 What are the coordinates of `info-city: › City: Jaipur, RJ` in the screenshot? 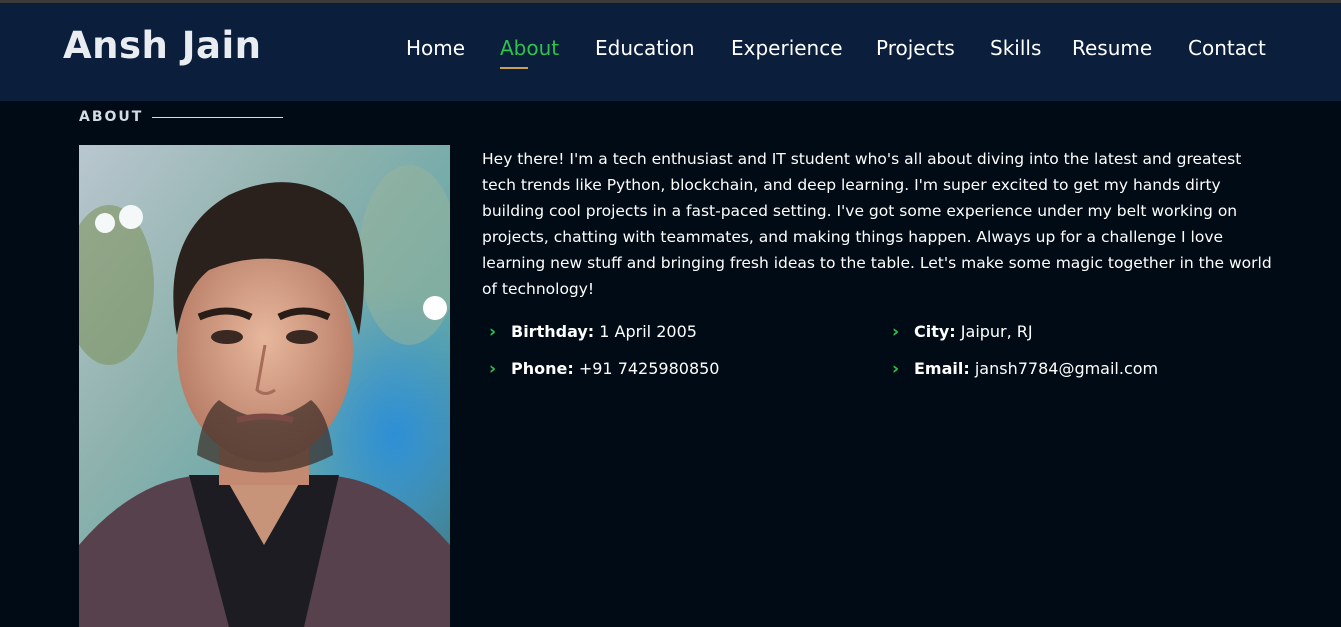 It's located at (962, 332).